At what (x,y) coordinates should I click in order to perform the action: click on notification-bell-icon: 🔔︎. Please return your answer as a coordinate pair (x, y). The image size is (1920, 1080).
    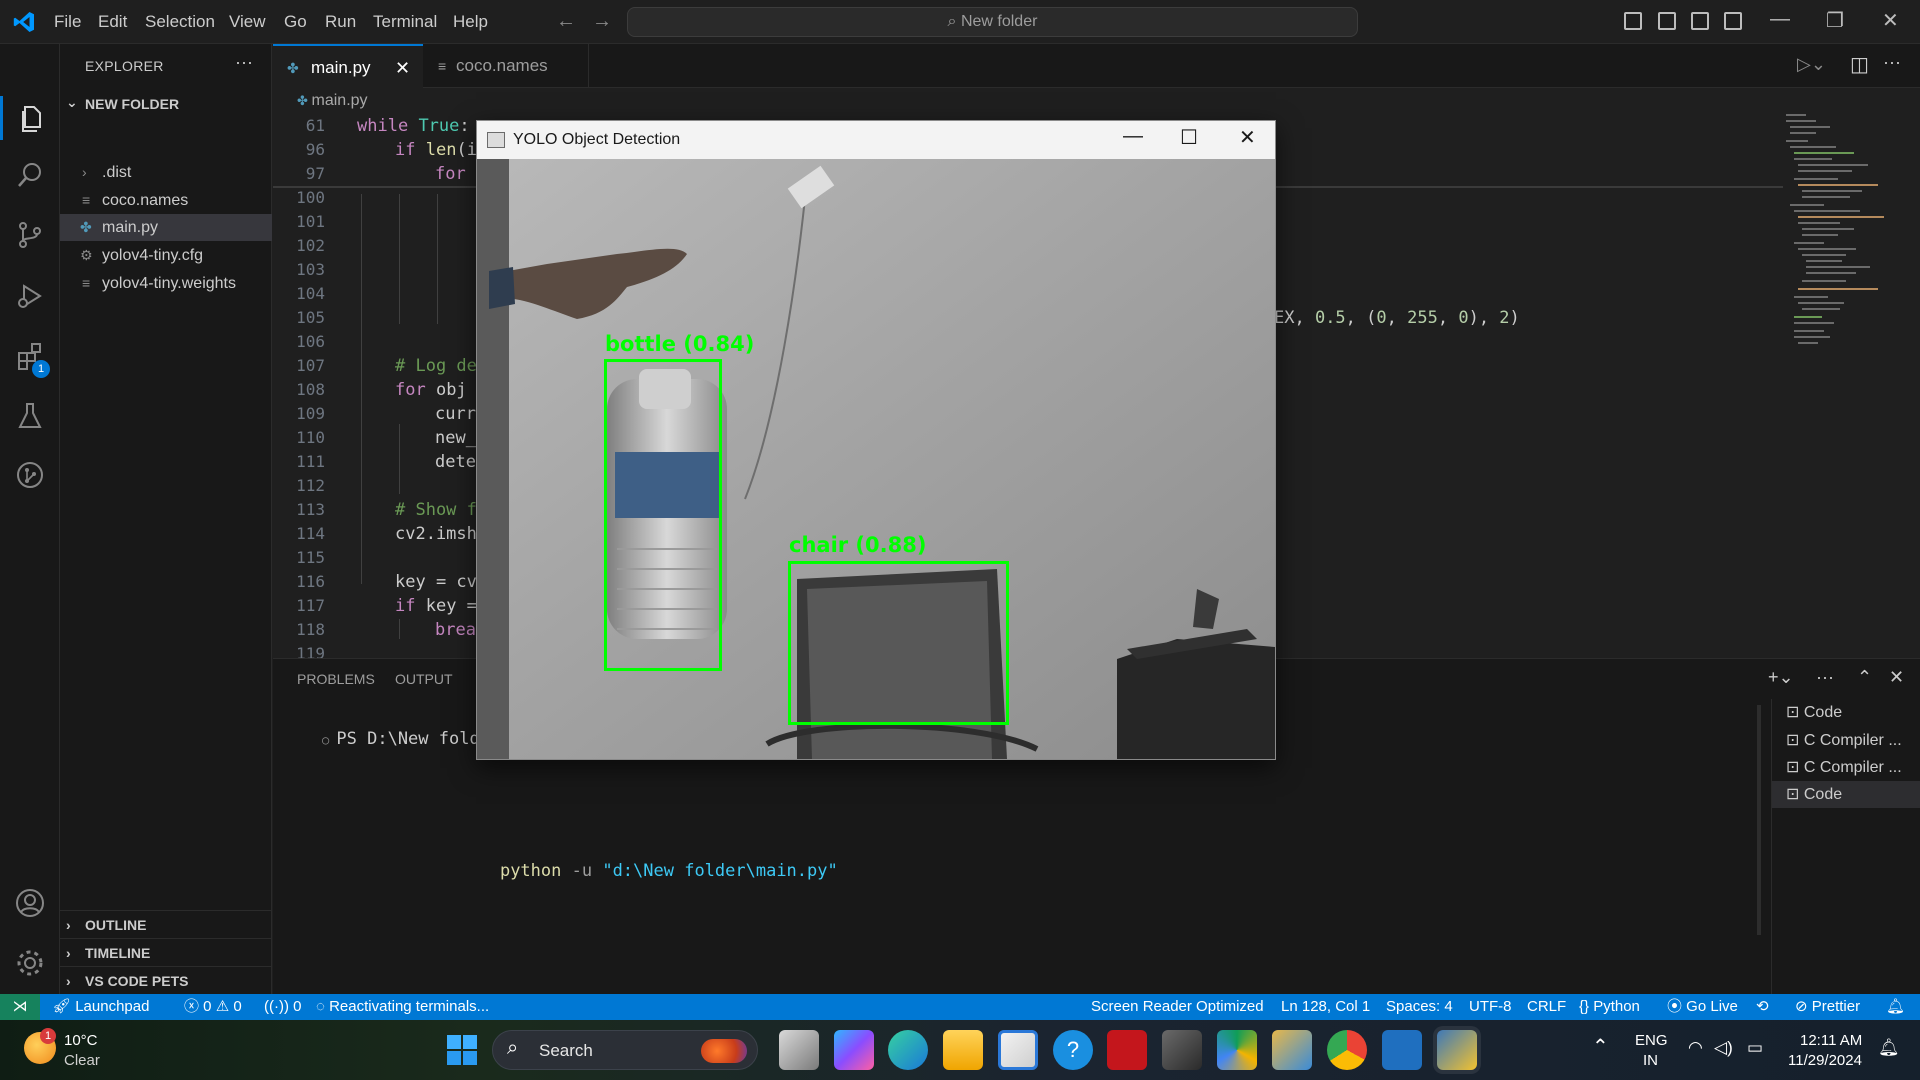
    Looking at the image, I should click on (1889, 1048).